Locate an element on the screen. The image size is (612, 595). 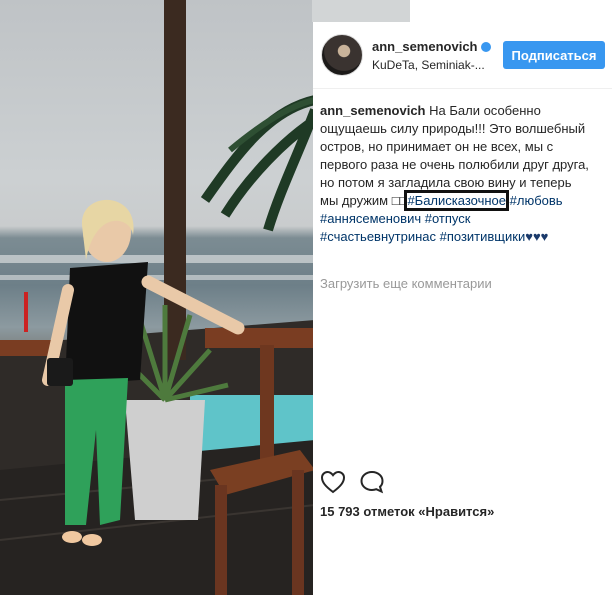
post-username: ann_semenovich is located at coordinates (431, 46).